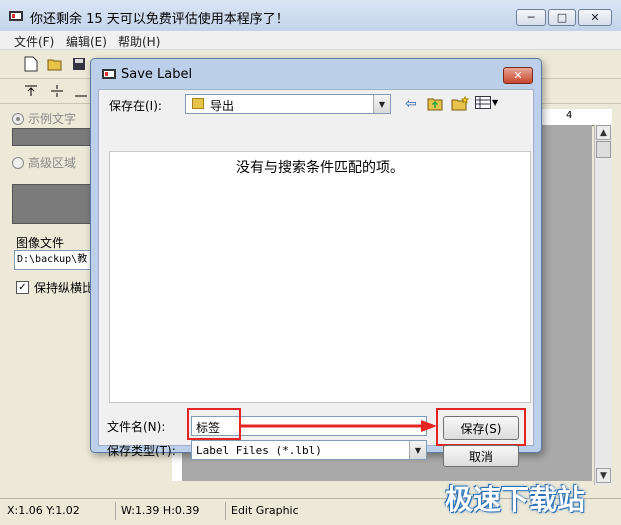 The width and height of the screenshot is (621, 525). I want to click on status-size: W:1.39 H:0.39, so click(172, 511).